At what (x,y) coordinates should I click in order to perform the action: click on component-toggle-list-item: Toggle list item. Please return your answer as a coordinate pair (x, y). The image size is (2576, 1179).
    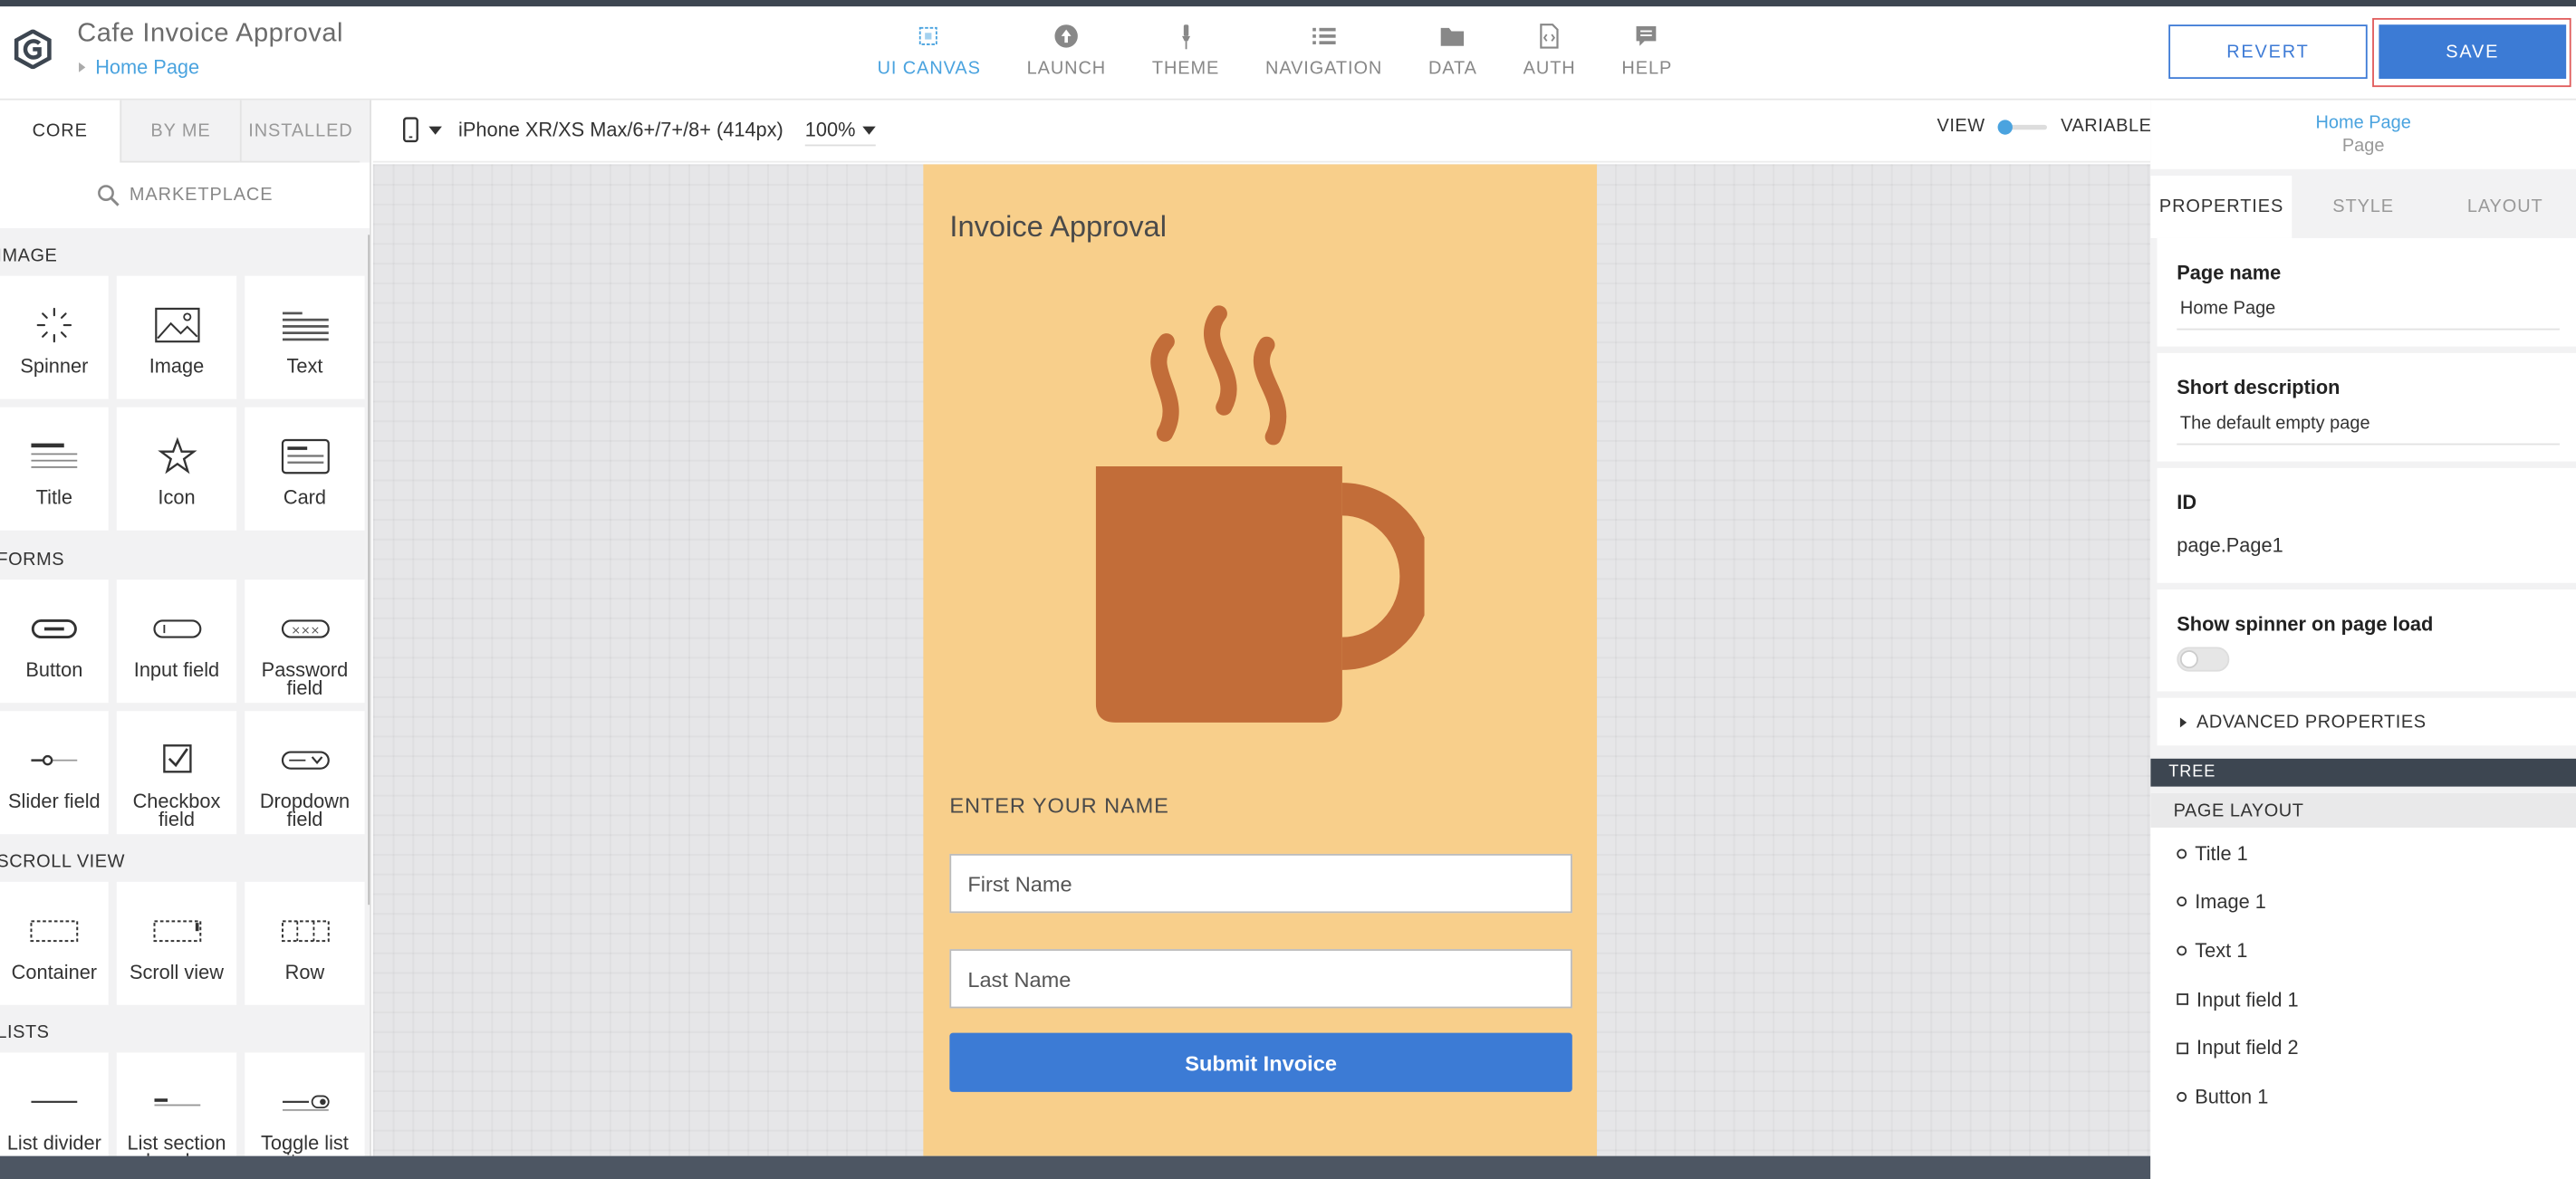
    Looking at the image, I should click on (305, 1104).